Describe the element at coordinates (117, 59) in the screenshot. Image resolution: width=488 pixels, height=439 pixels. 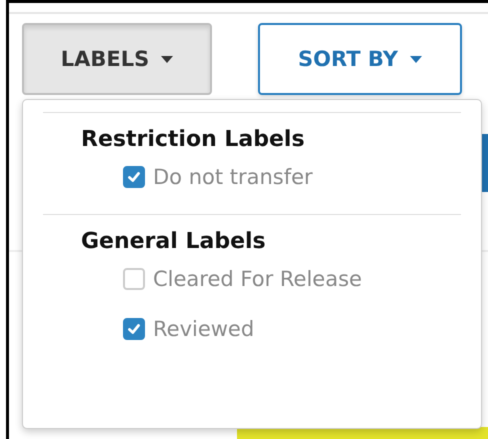
I see `labels-button: LABELS` at that location.